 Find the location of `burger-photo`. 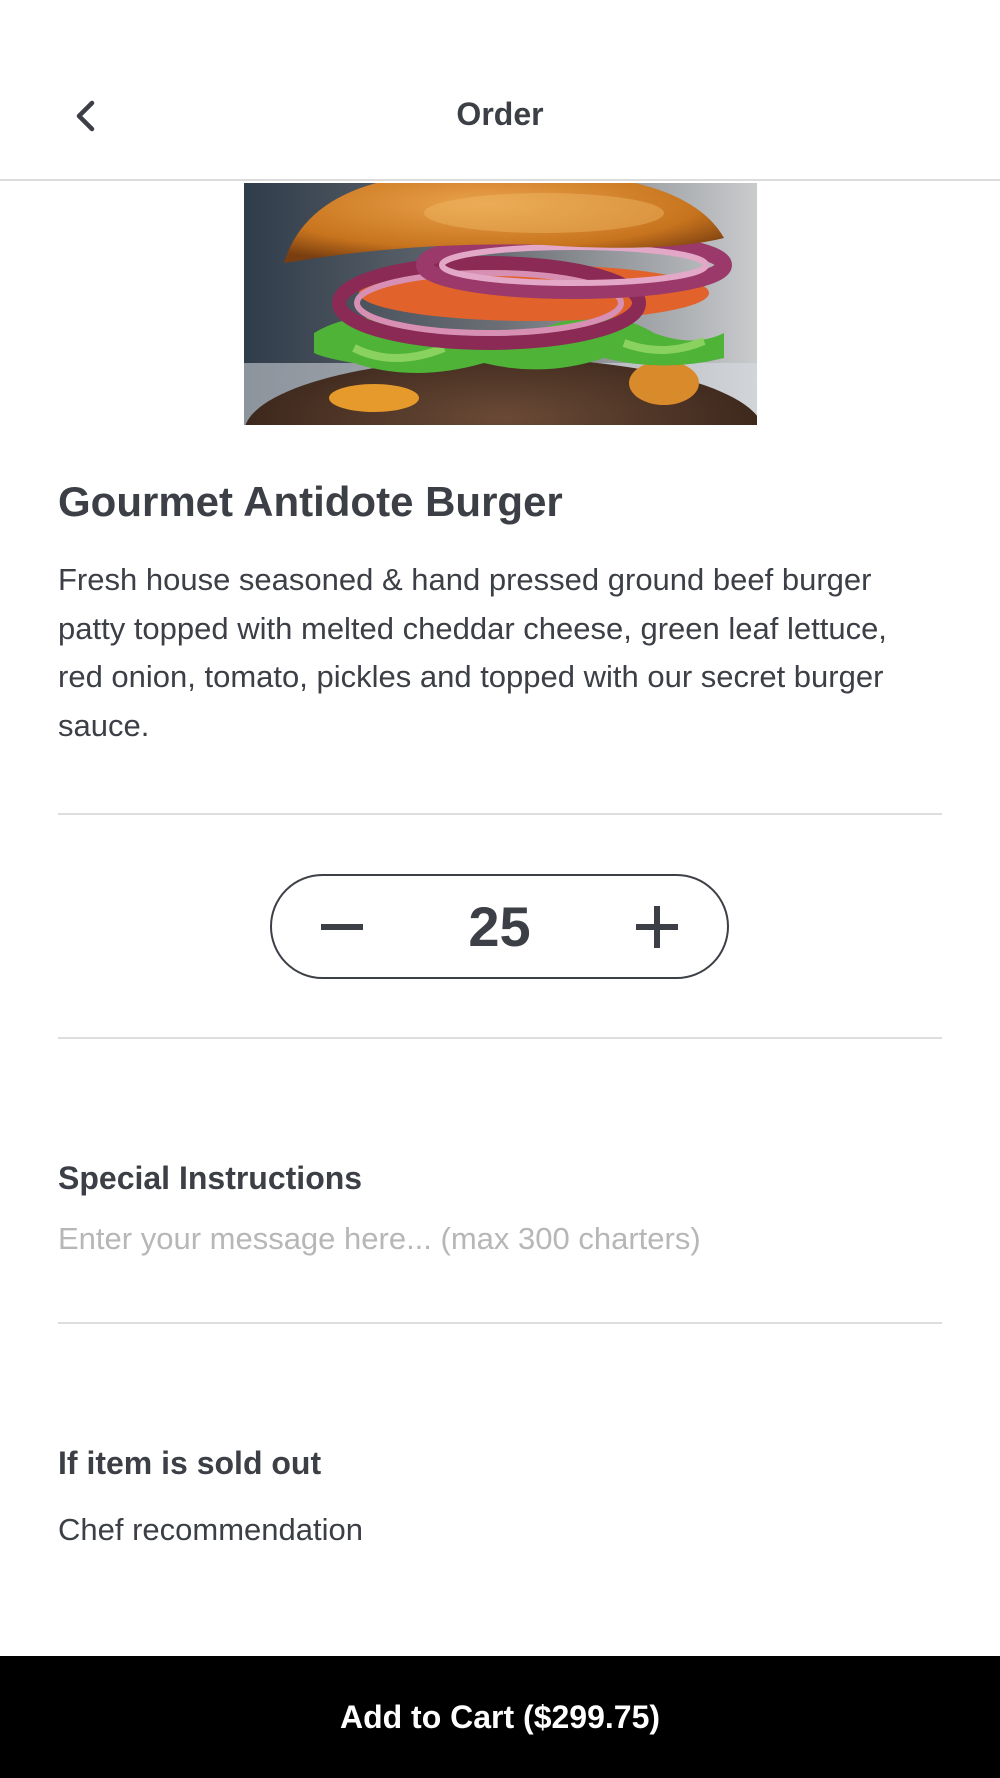

burger-photo is located at coordinates (500, 304).